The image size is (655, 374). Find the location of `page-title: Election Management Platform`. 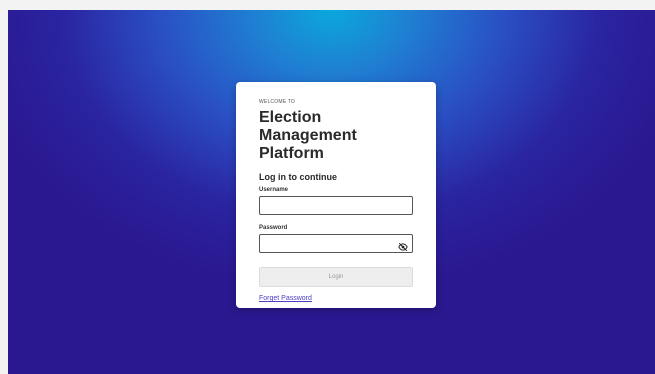

page-title: Election Management Platform is located at coordinates (308, 135).